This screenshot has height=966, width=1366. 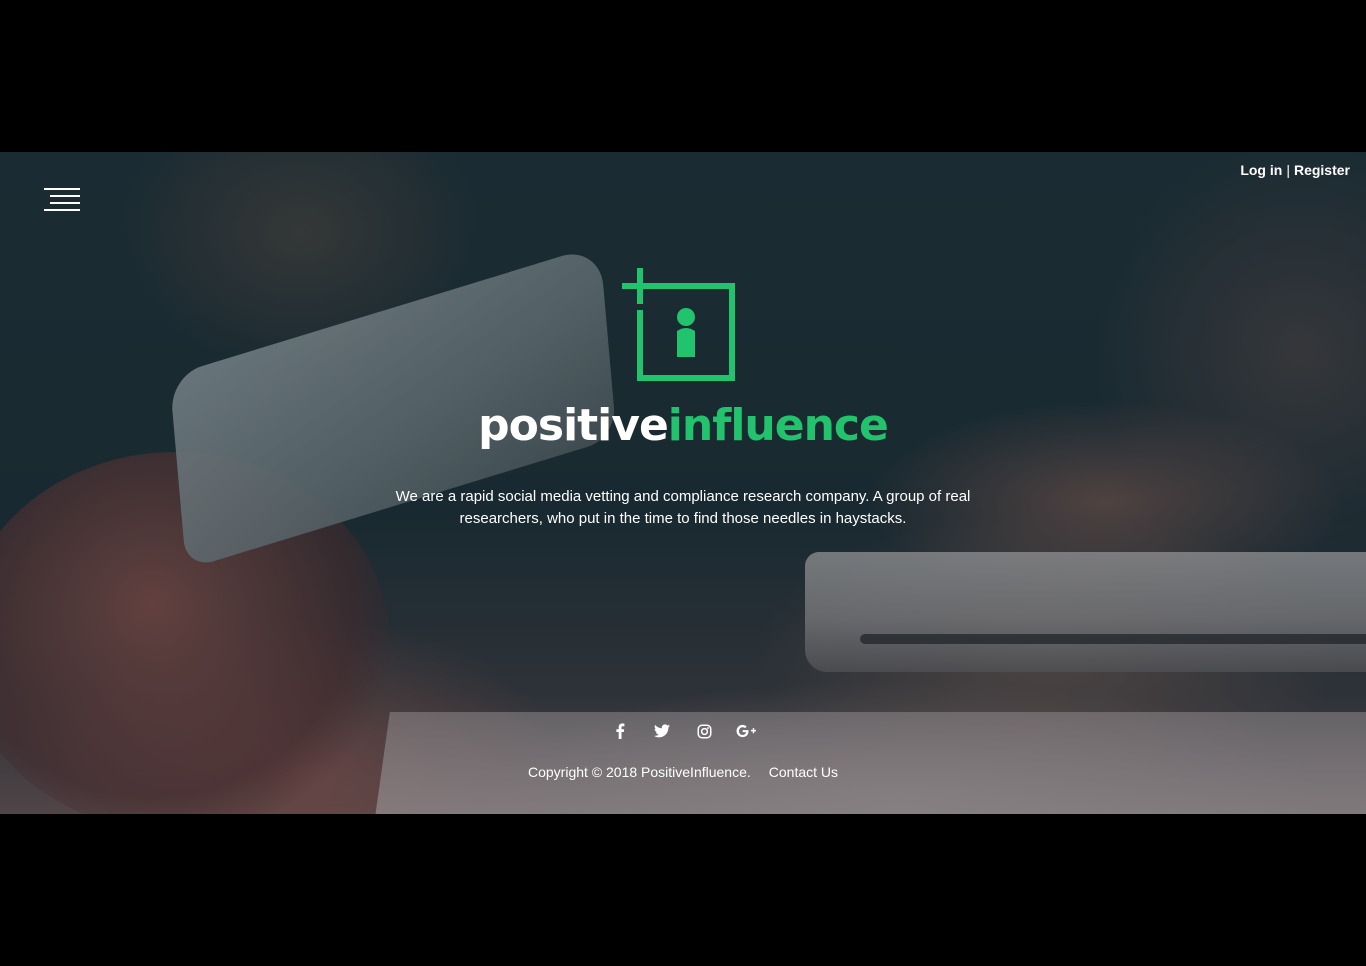 I want to click on auth-links: Log in | Register, so click(x=1295, y=170).